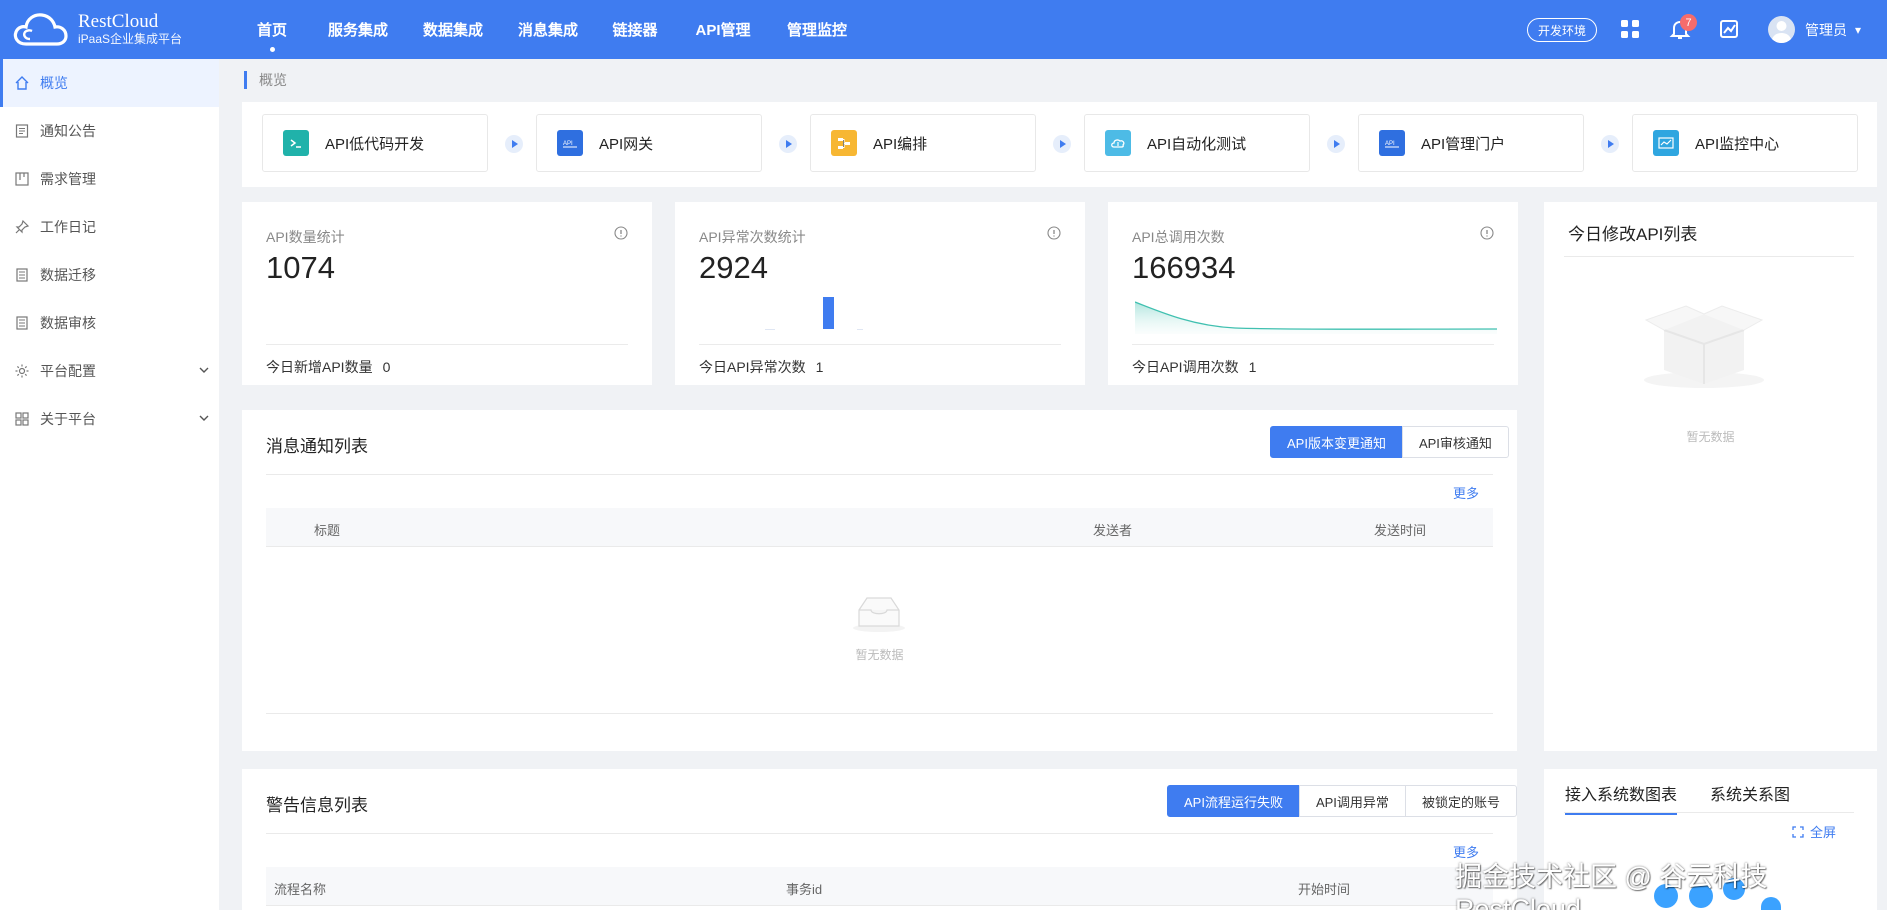  I want to click on sidebar-item-requirements: 需求管理, so click(109, 179).